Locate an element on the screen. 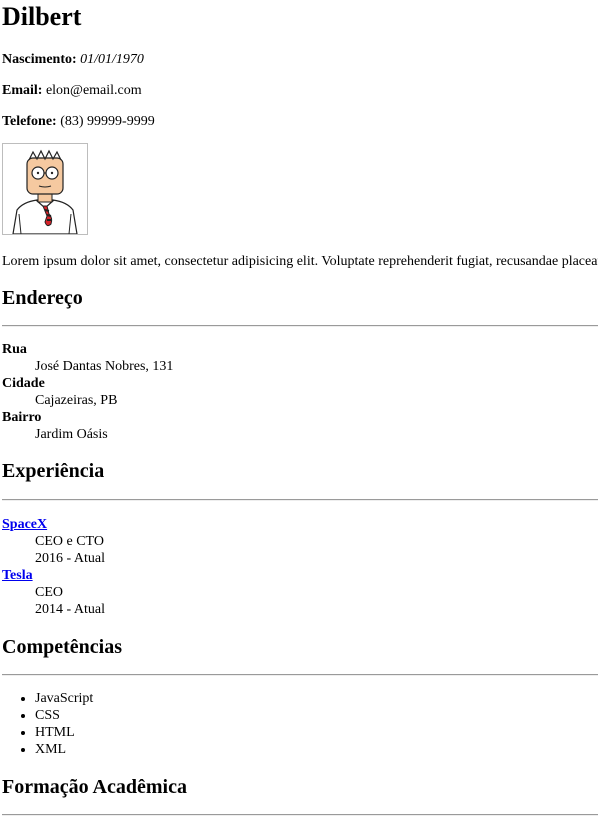  skill-item: HTML is located at coordinates (64, 732).